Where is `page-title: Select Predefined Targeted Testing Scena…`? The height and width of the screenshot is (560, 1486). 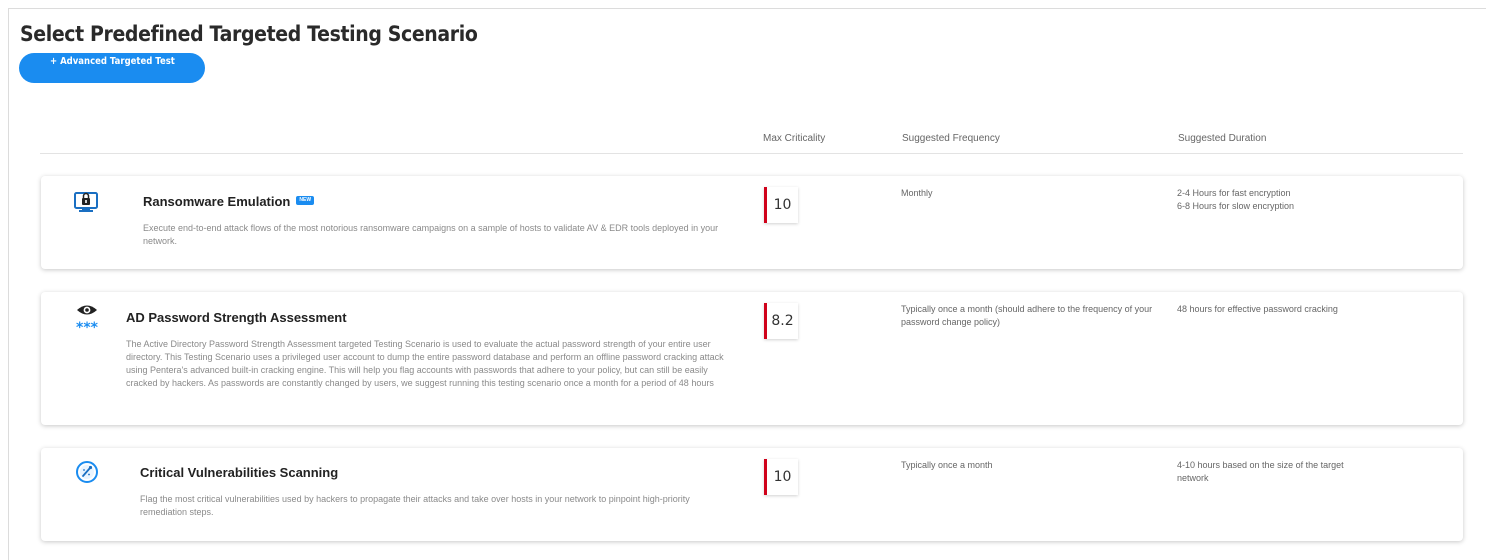 page-title: Select Predefined Targeted Testing Scena… is located at coordinates (249, 34).